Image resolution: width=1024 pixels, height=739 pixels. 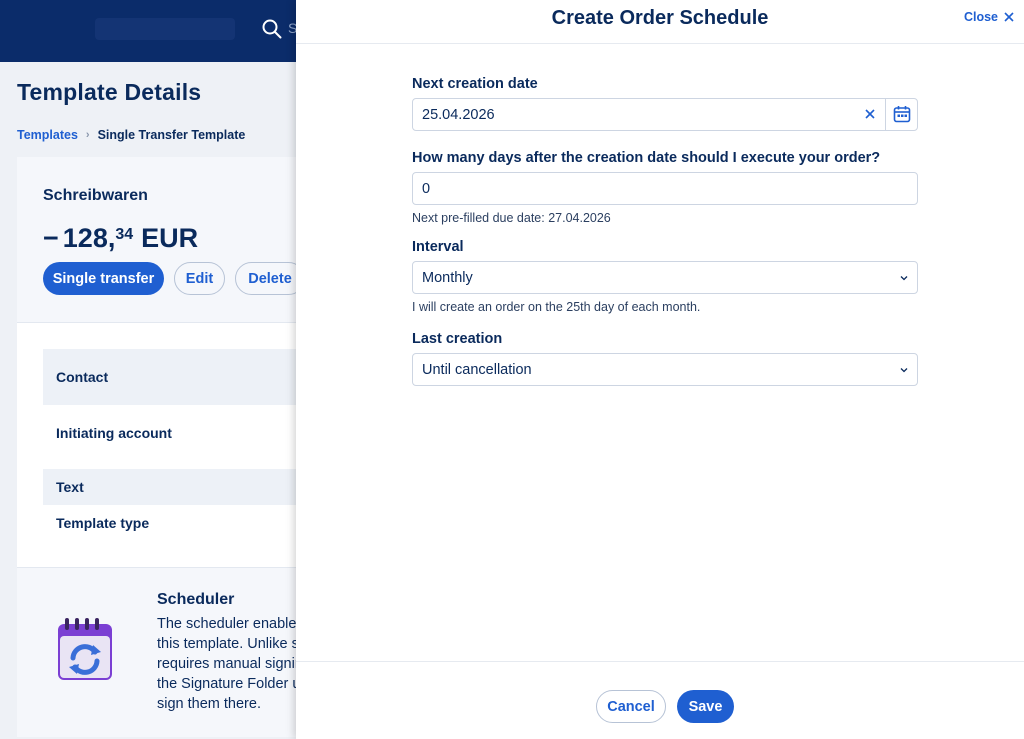 I want to click on calendar-icon, so click(x=902, y=114).